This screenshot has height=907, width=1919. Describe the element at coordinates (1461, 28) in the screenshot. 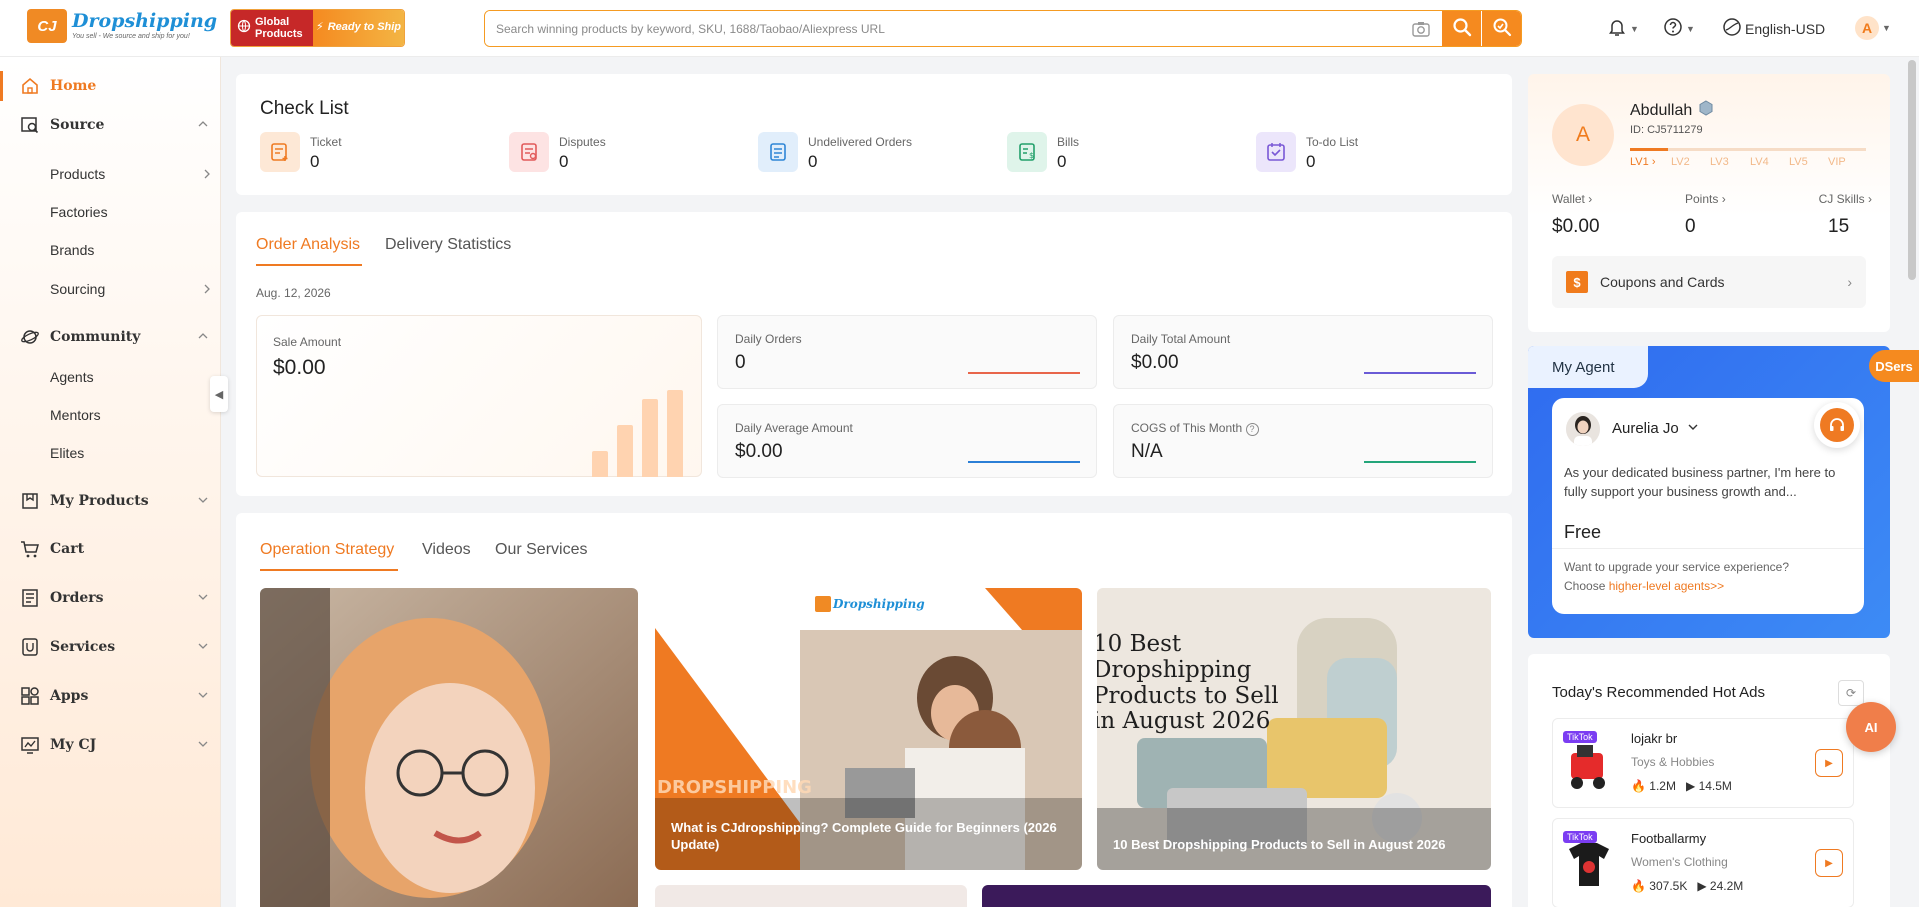

I see `search-button` at that location.